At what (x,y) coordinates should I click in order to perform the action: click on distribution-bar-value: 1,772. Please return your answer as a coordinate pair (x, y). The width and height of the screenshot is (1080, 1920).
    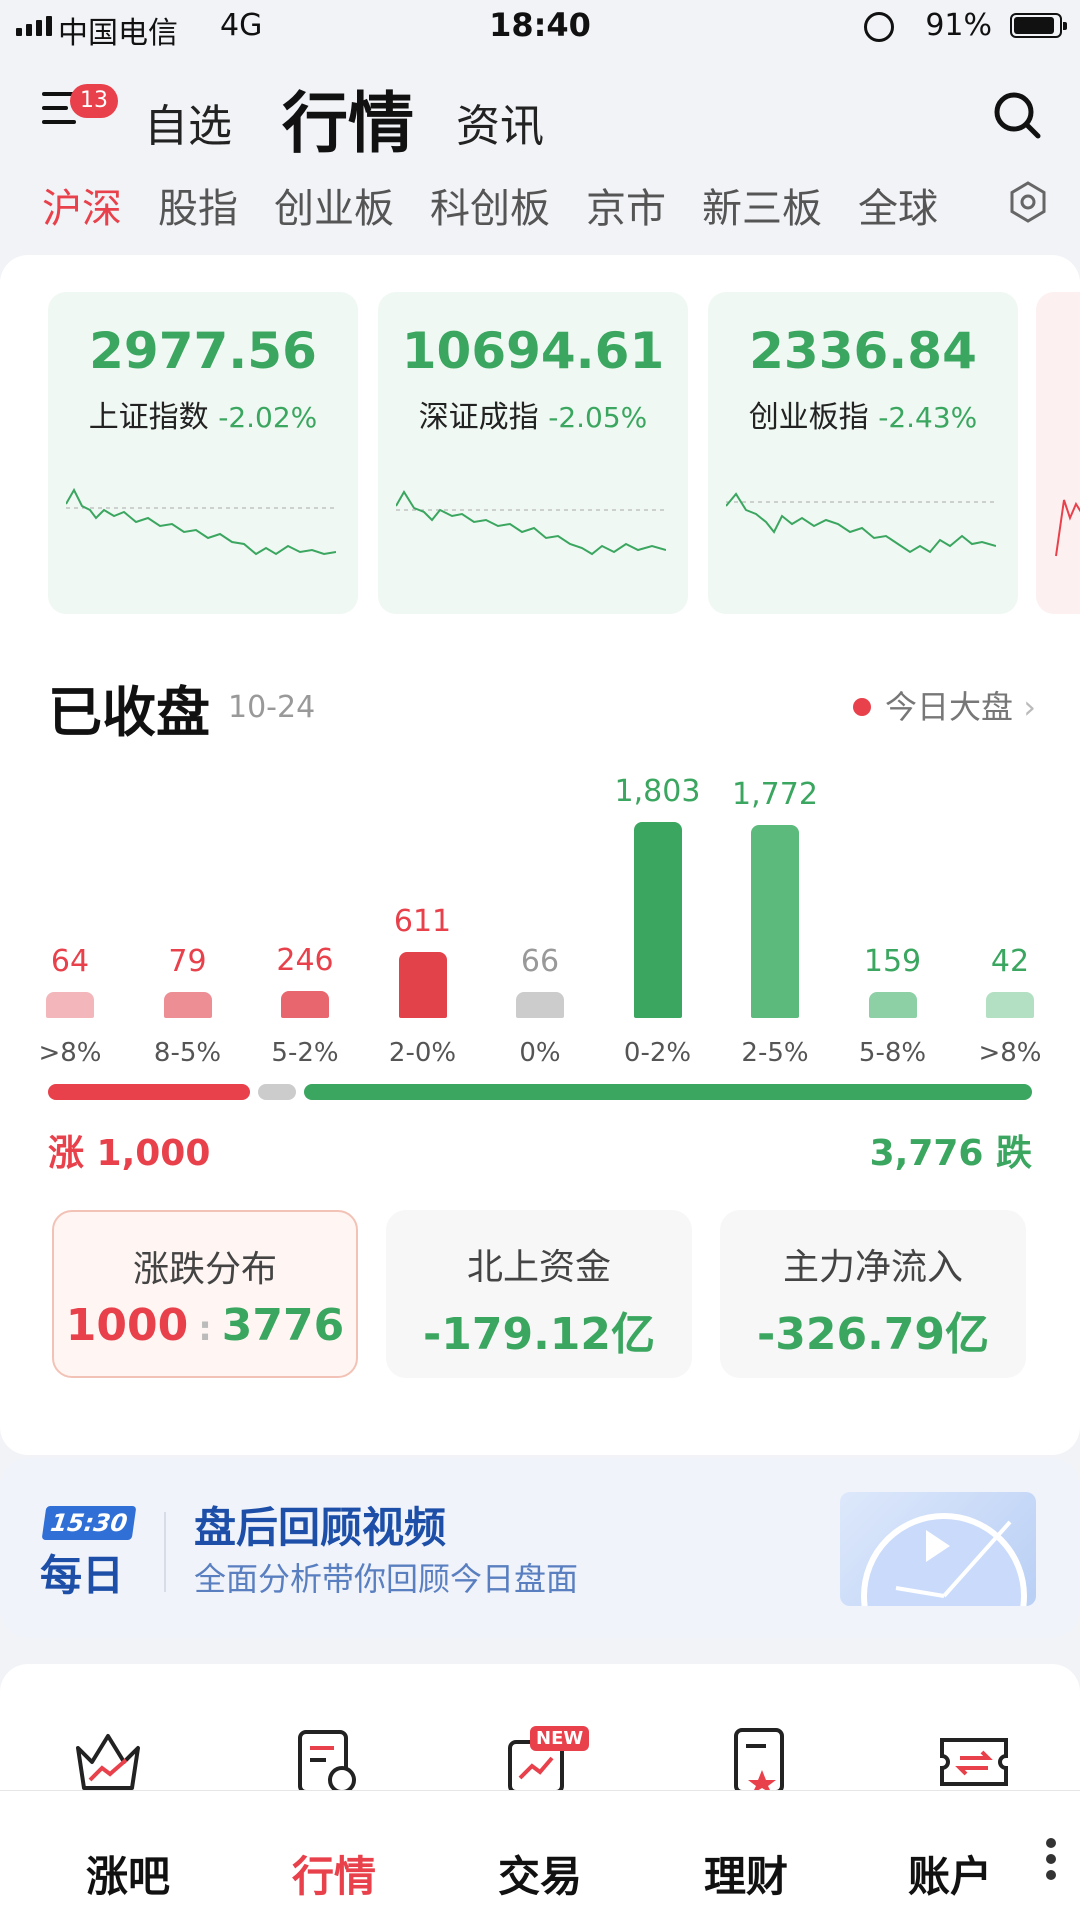
    Looking at the image, I should click on (775, 794).